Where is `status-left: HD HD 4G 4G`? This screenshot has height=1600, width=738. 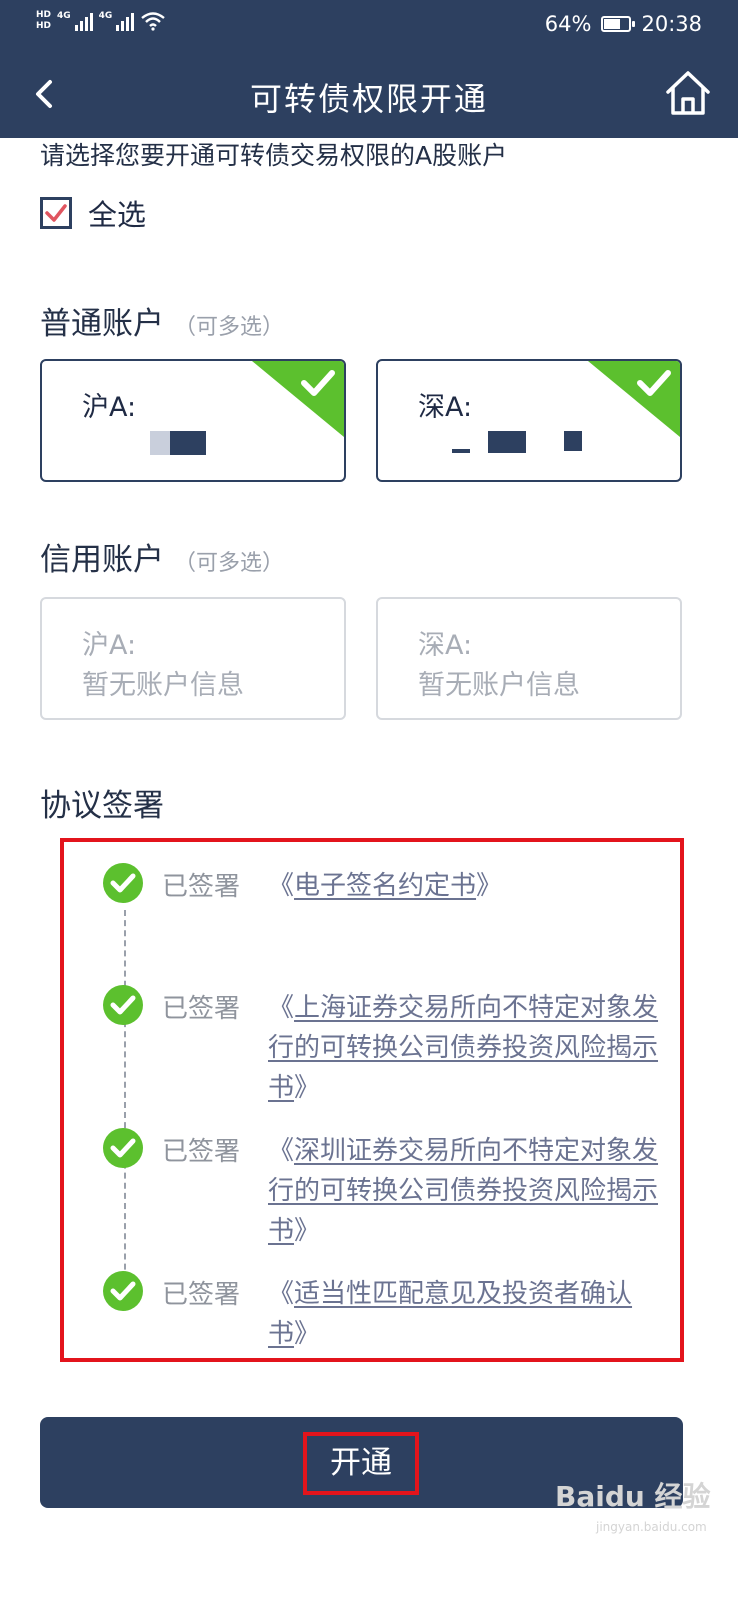 status-left: HD HD 4G 4G is located at coordinates (101, 21).